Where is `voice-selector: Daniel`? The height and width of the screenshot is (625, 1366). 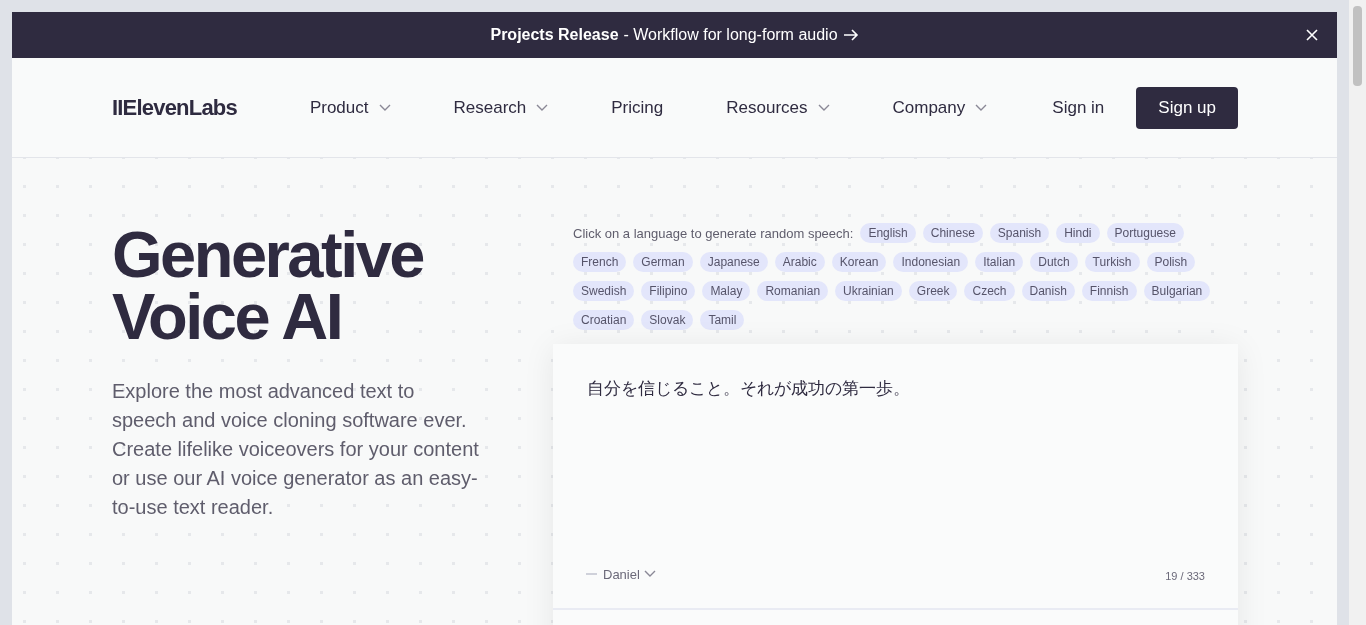
voice-selector: Daniel is located at coordinates (621, 574).